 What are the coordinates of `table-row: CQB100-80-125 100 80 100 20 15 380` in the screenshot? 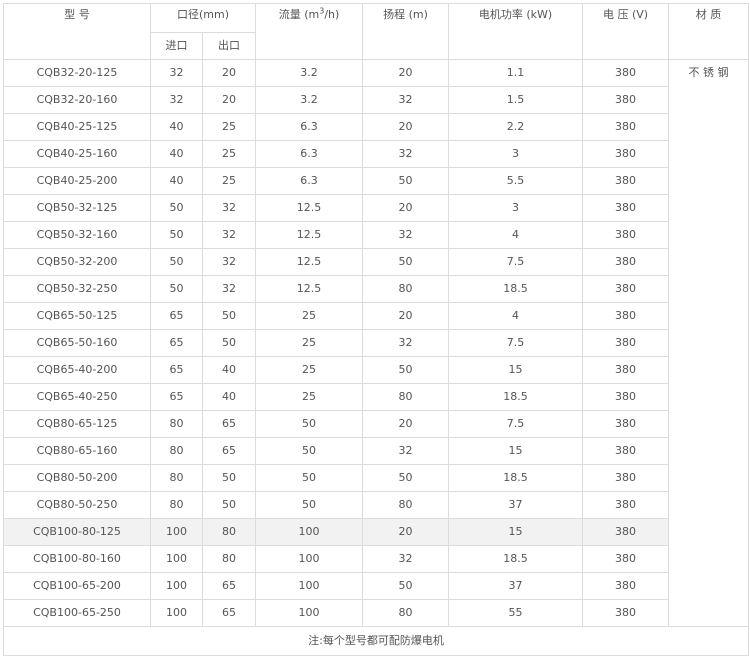 It's located at (376, 532).